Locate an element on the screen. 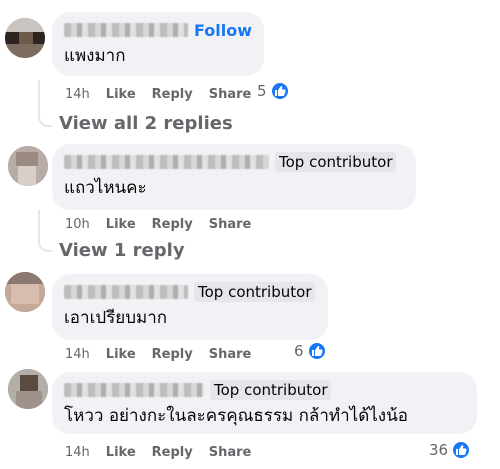 This screenshot has width=500, height=469. reaction-count-label: 6 is located at coordinates (299, 351).